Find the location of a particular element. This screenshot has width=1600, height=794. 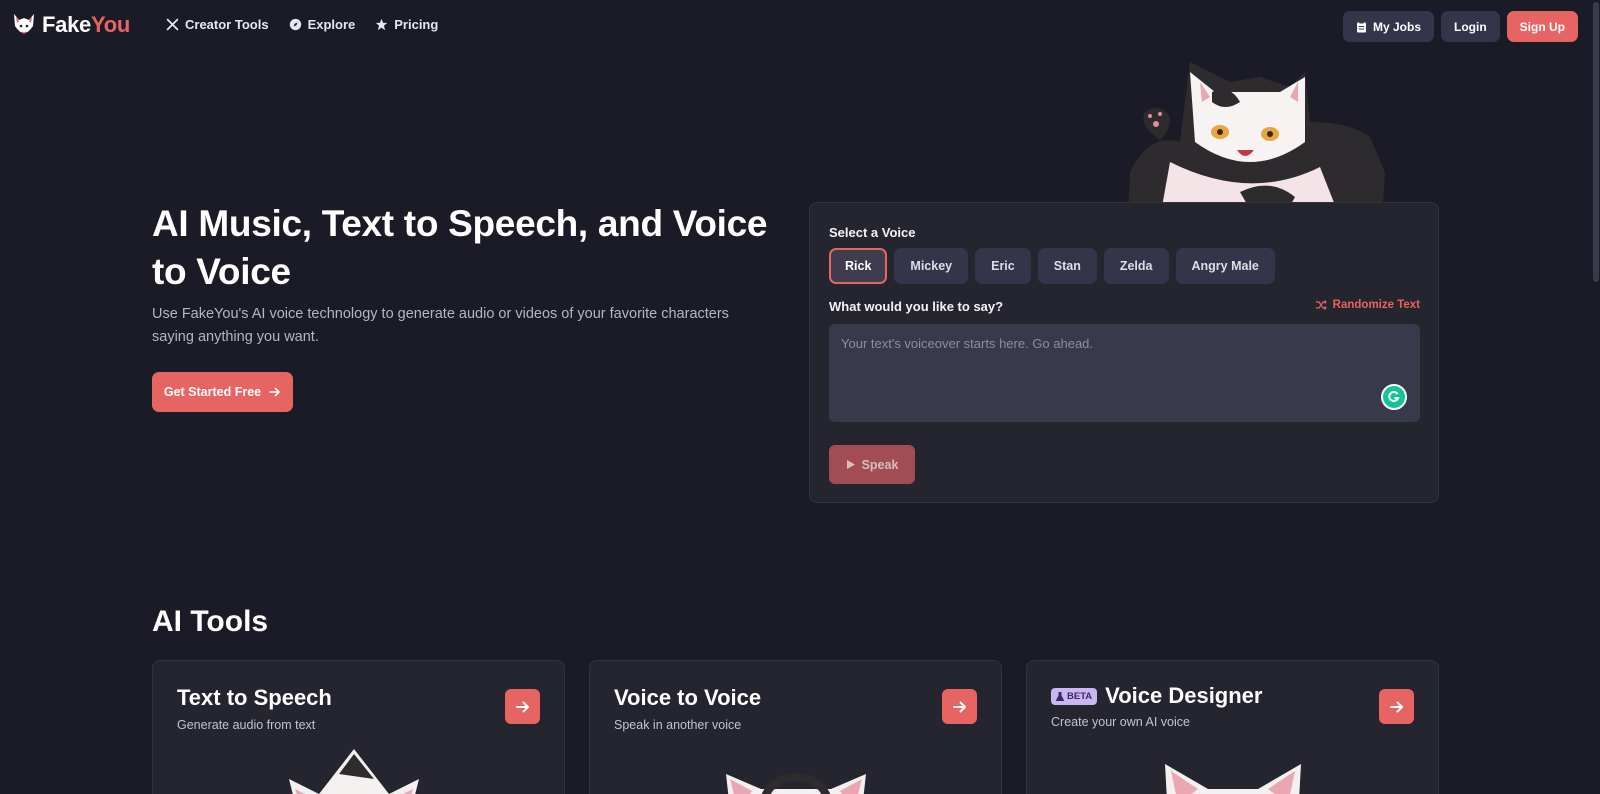

voice-mickey: Mickey is located at coordinates (931, 266).